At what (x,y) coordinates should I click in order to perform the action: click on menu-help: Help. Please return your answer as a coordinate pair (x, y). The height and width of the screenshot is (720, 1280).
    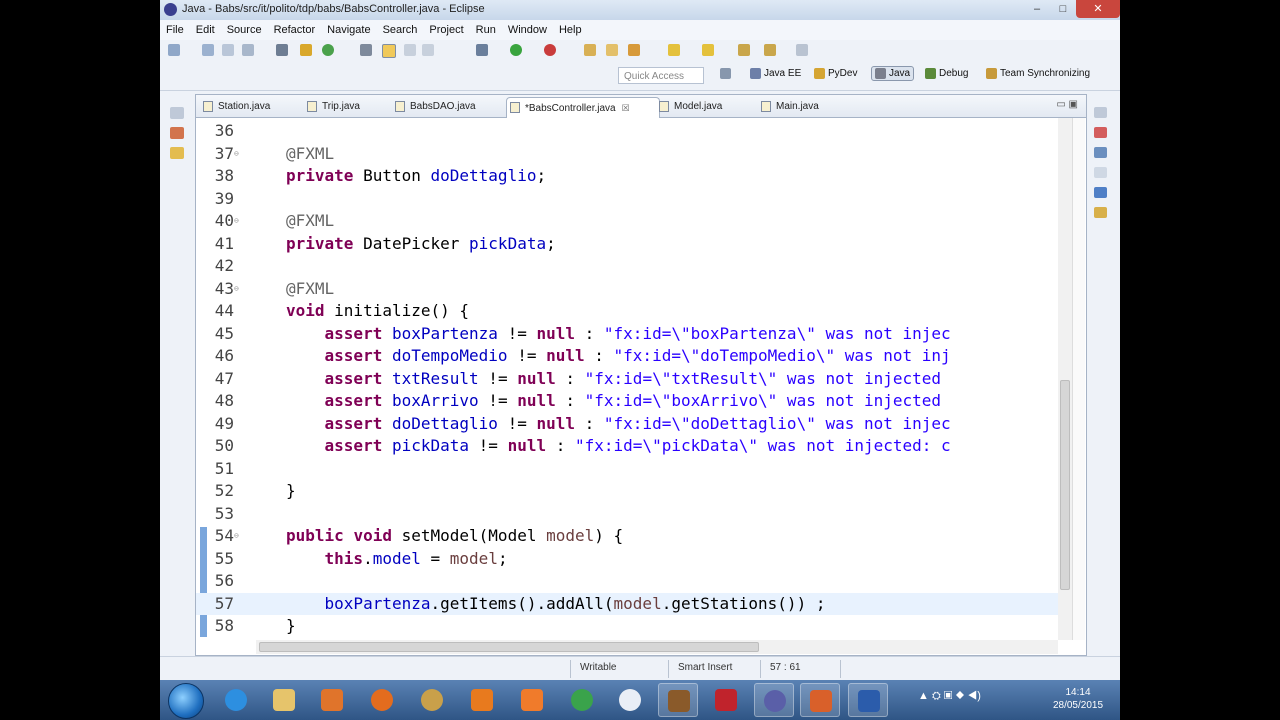
    Looking at the image, I should click on (570, 30).